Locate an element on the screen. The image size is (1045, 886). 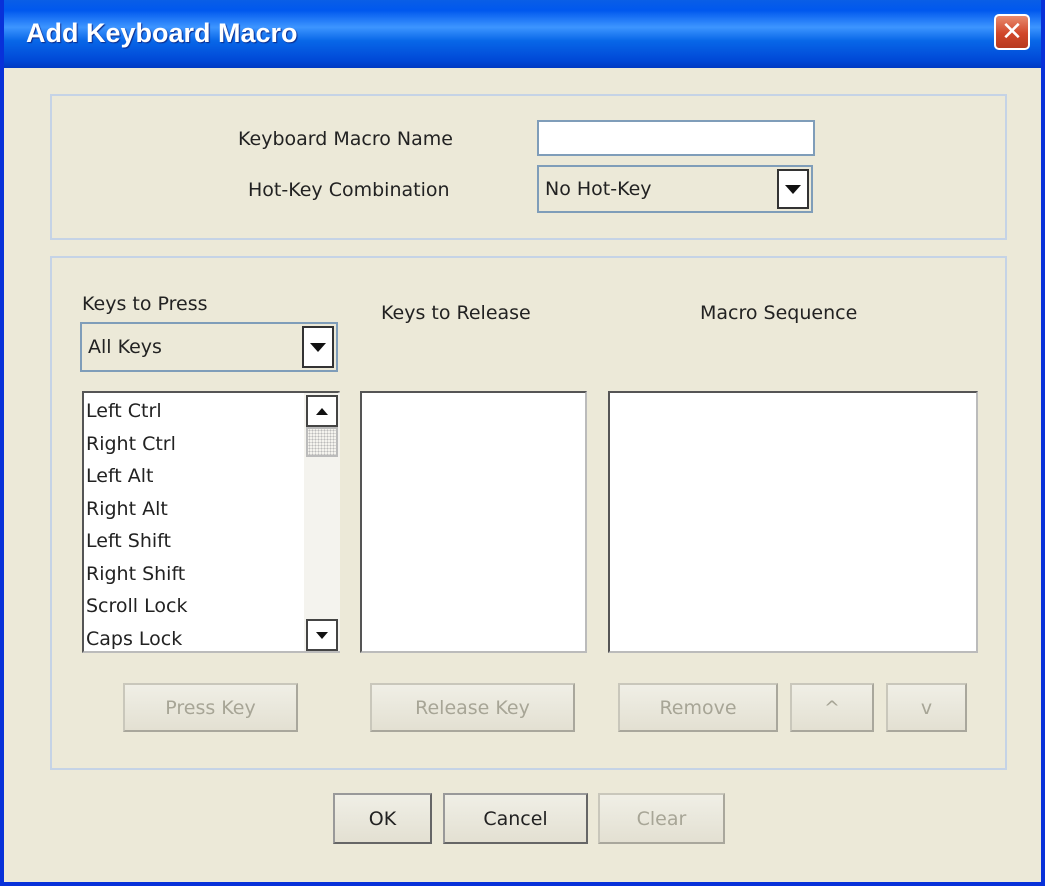
list-item: Left Ctrl is located at coordinates (193, 411).